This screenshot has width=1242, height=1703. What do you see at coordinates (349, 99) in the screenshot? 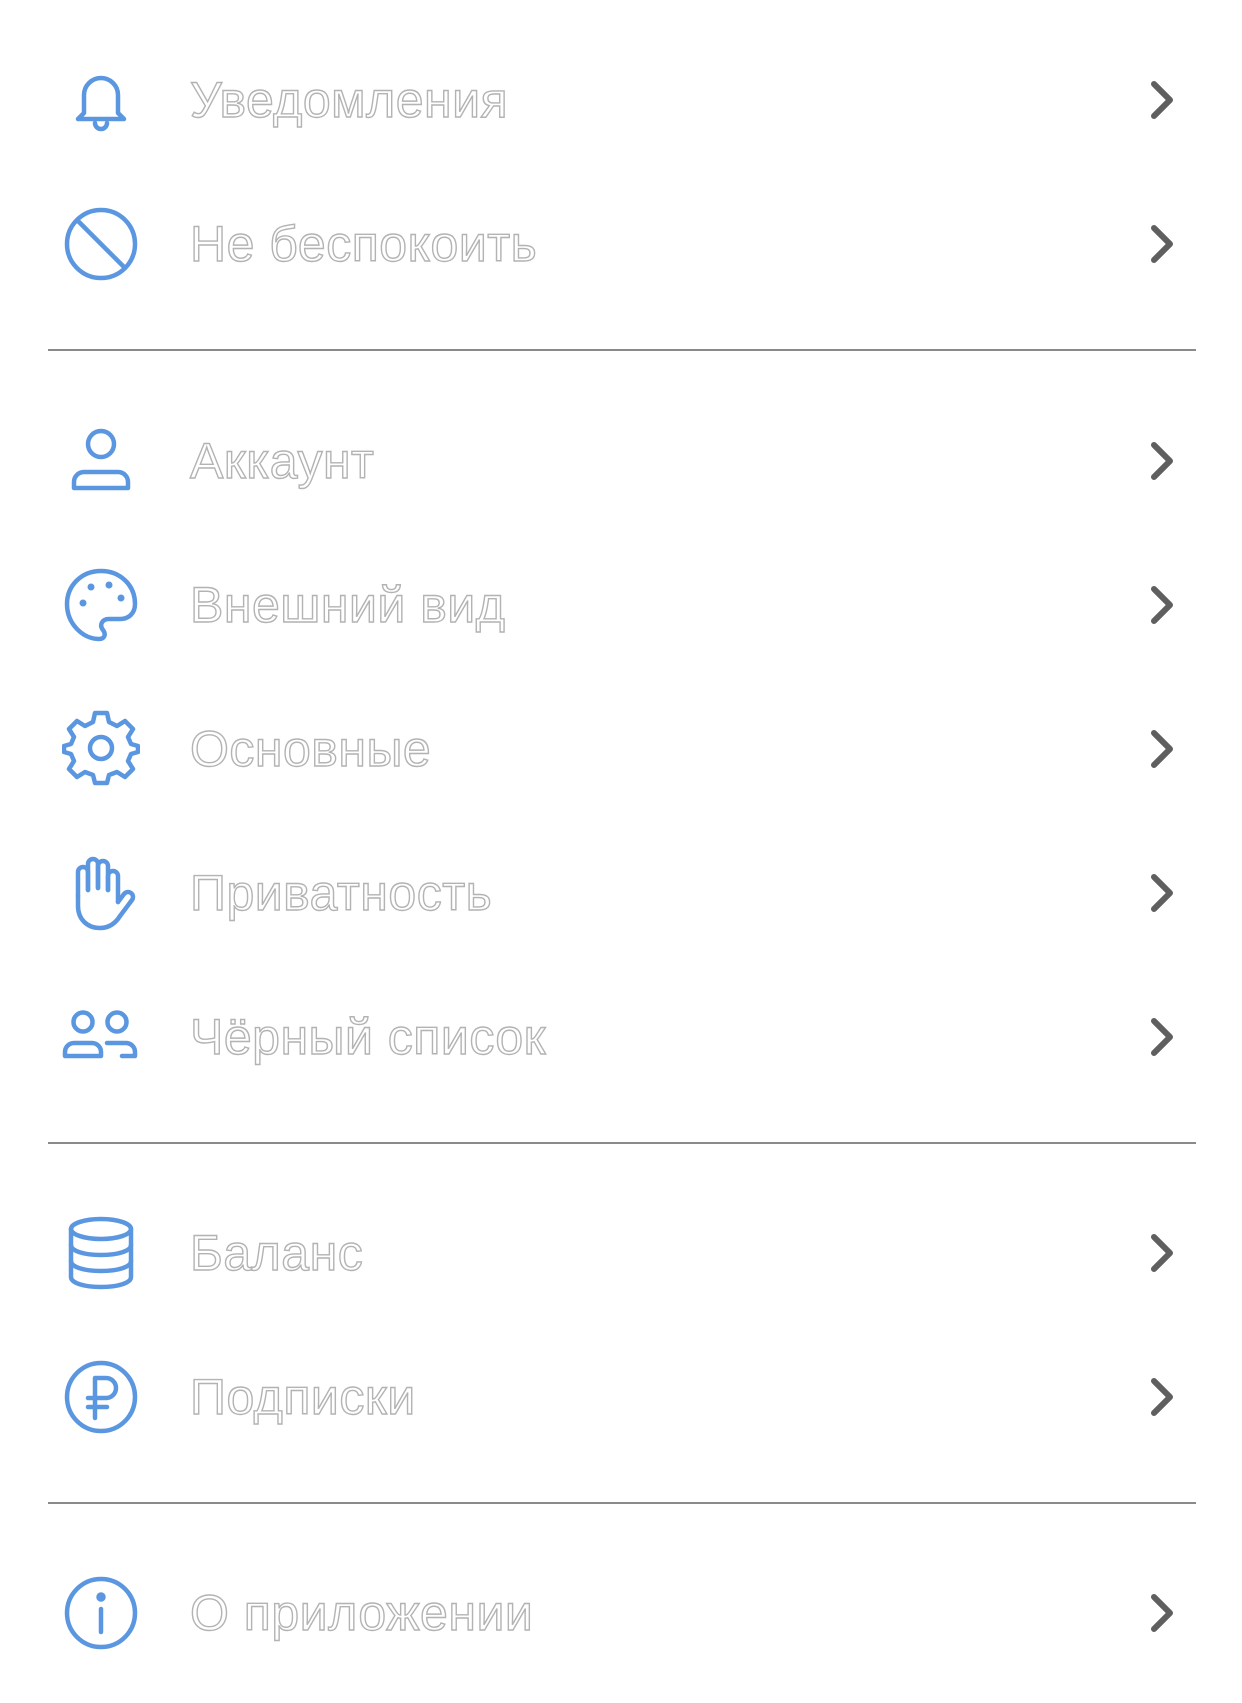
I see `settings-item-label: Уведомления` at bounding box center [349, 99].